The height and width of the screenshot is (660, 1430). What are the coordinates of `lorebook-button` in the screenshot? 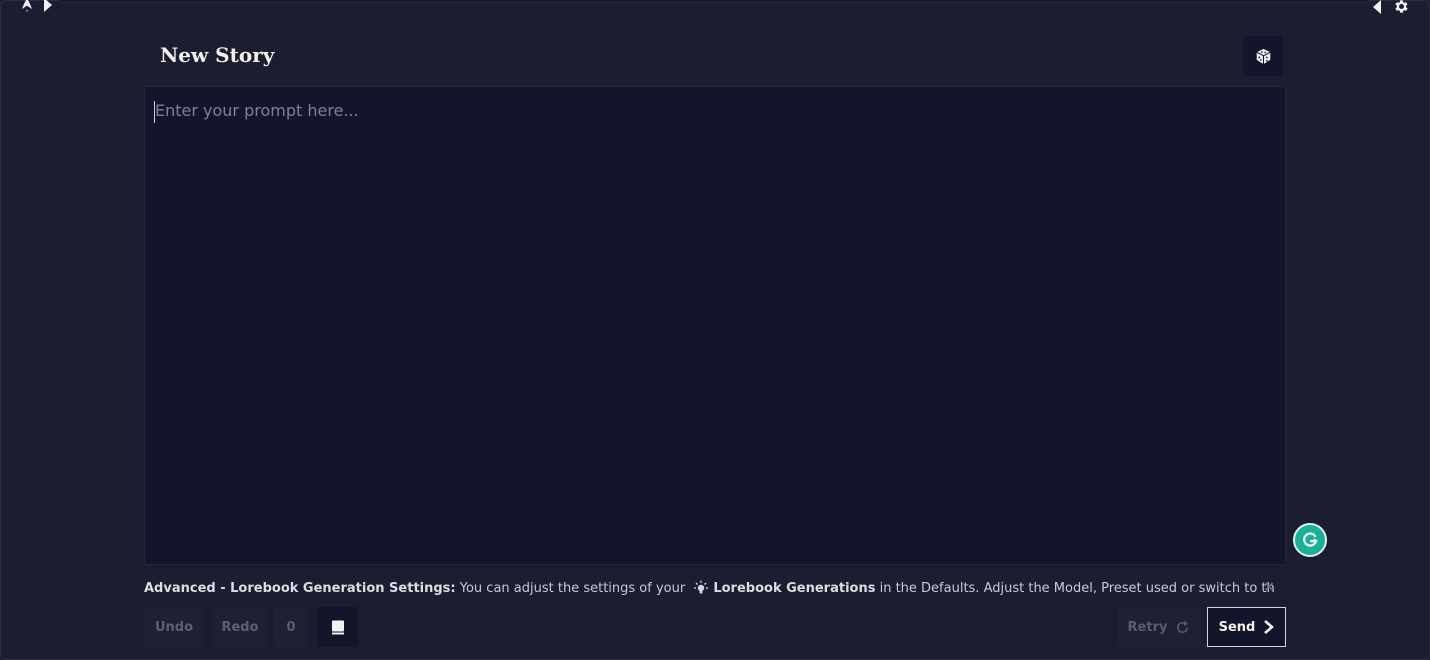 It's located at (337, 627).